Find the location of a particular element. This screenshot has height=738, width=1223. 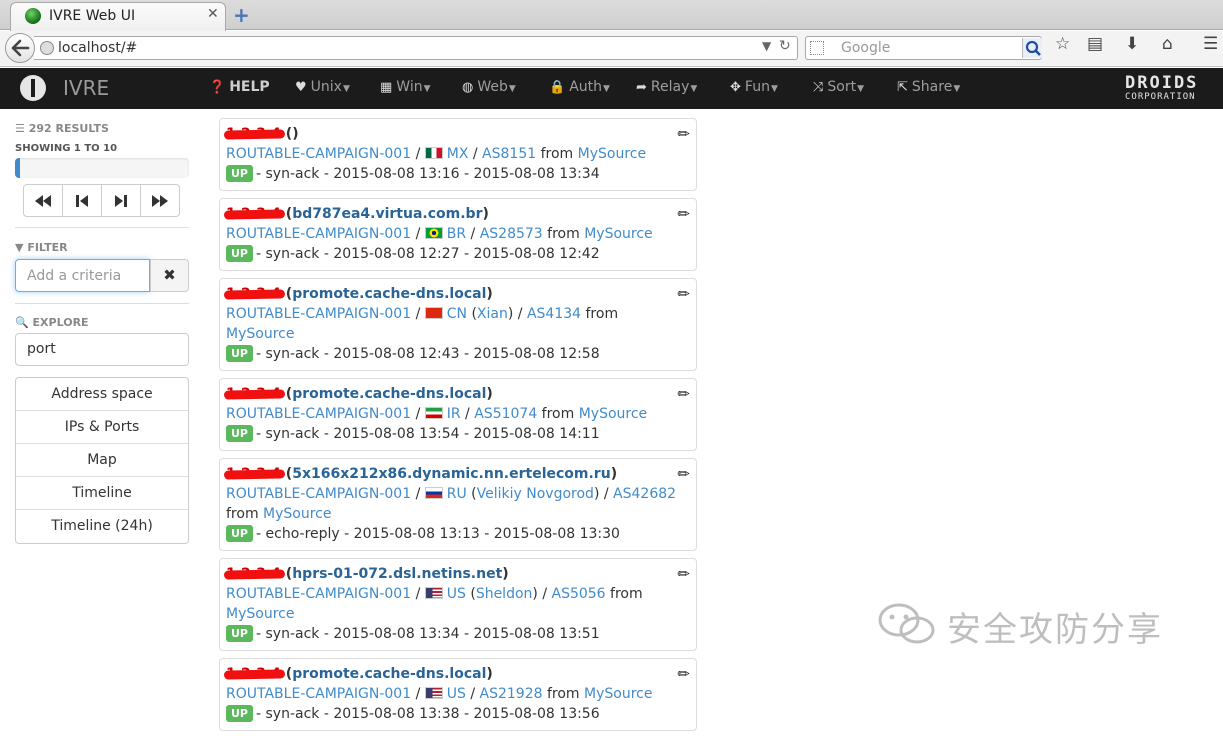

as-link: AS8151 is located at coordinates (509, 154).